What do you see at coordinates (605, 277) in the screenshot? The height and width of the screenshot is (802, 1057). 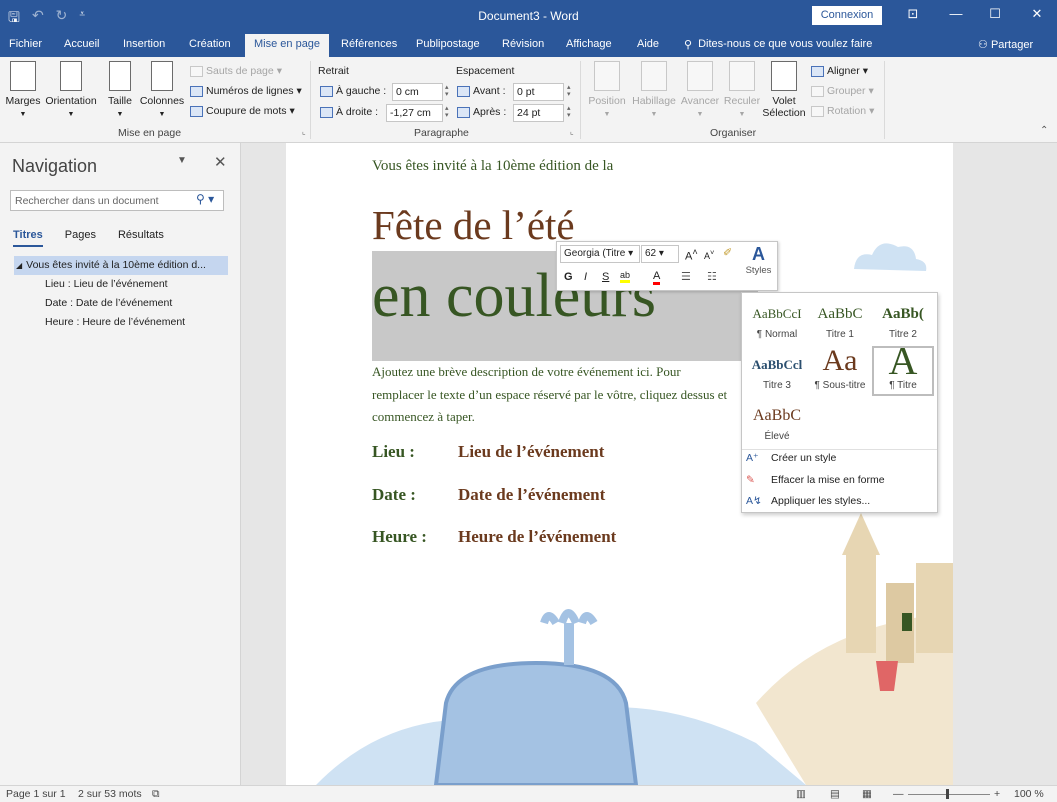 I see `underline-icon: S` at bounding box center [605, 277].